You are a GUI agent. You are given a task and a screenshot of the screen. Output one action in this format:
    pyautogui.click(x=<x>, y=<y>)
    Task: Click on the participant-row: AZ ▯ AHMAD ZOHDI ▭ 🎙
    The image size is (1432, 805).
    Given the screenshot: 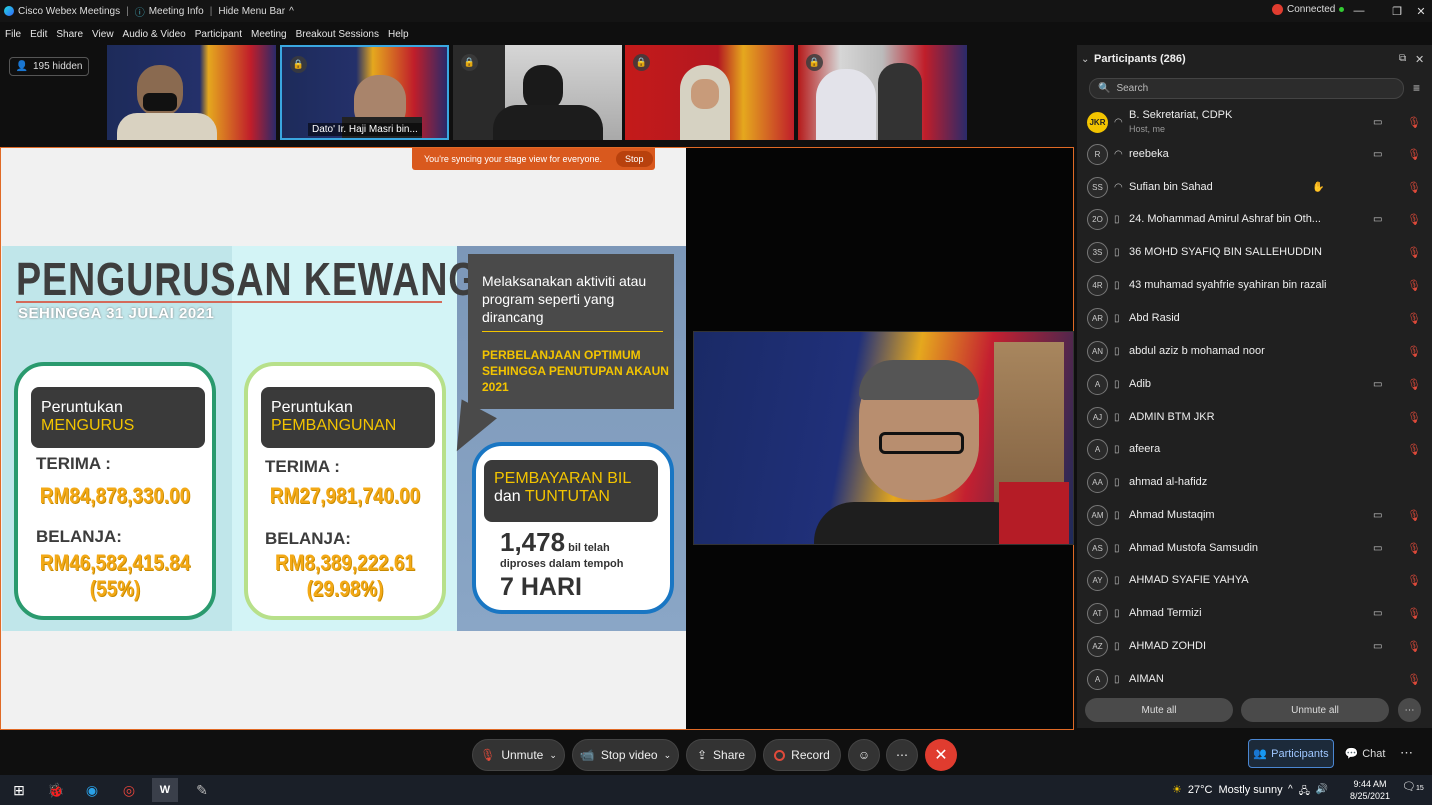 What is the action you would take?
    pyautogui.click(x=1250, y=646)
    